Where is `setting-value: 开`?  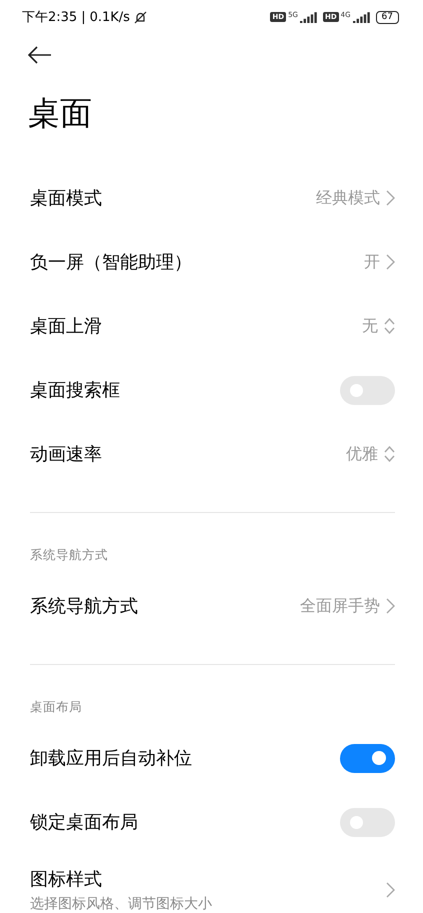 setting-value: 开 is located at coordinates (372, 262).